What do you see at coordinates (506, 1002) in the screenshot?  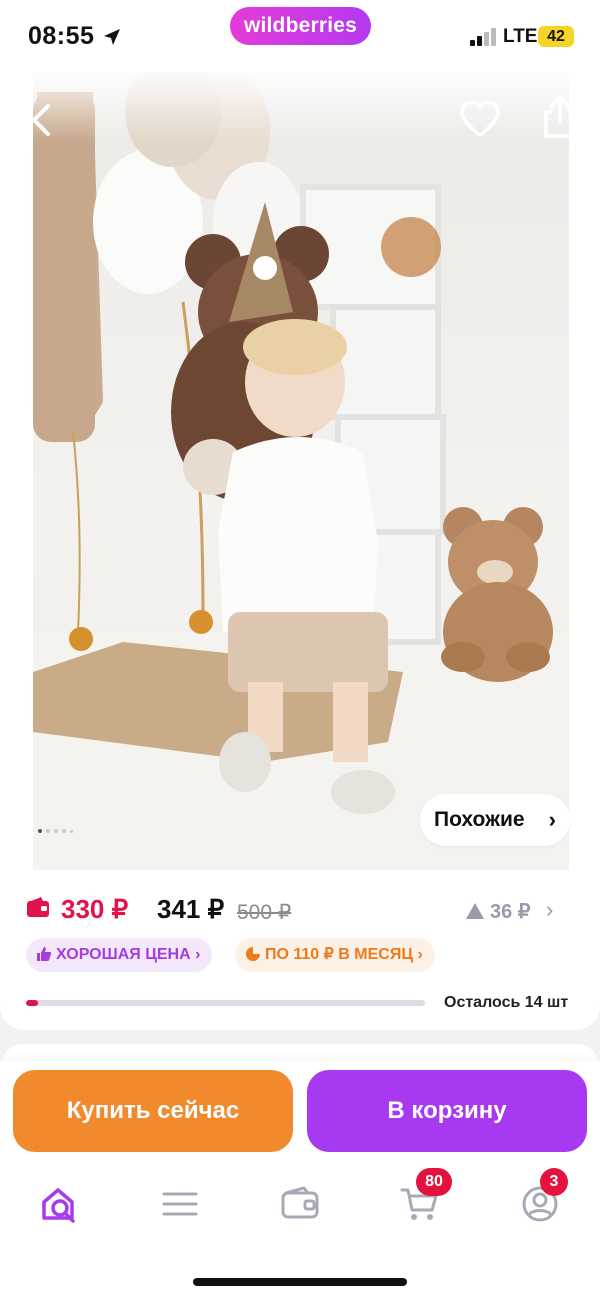 I see `stock-remaining: Осталось 14 шт` at bounding box center [506, 1002].